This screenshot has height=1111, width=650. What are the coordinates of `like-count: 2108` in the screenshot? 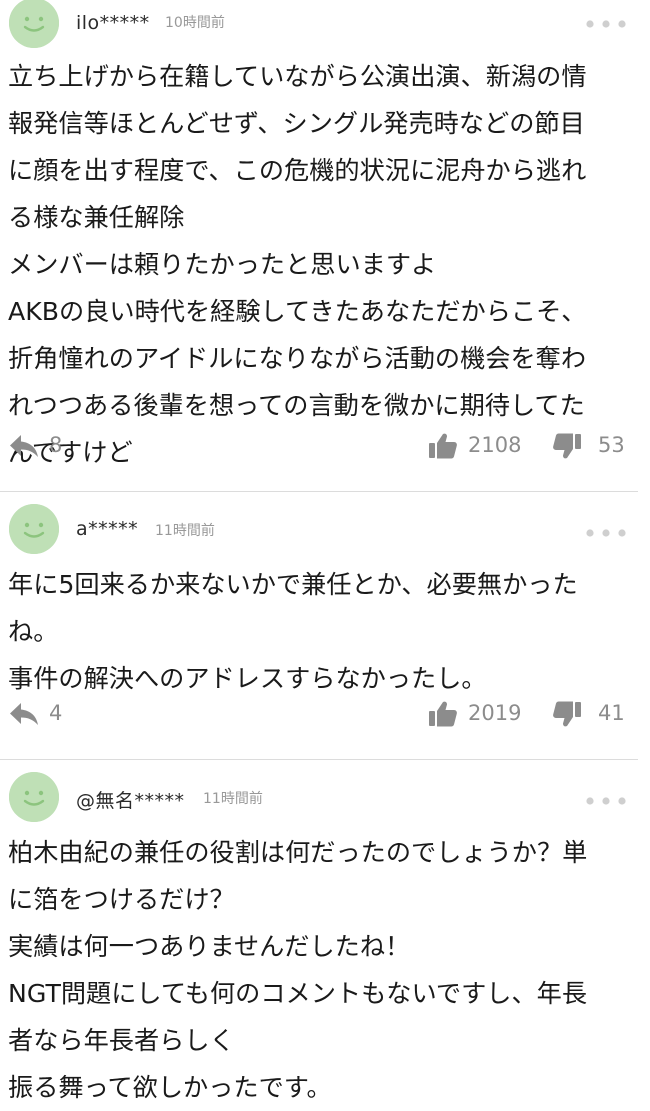 It's located at (495, 445).